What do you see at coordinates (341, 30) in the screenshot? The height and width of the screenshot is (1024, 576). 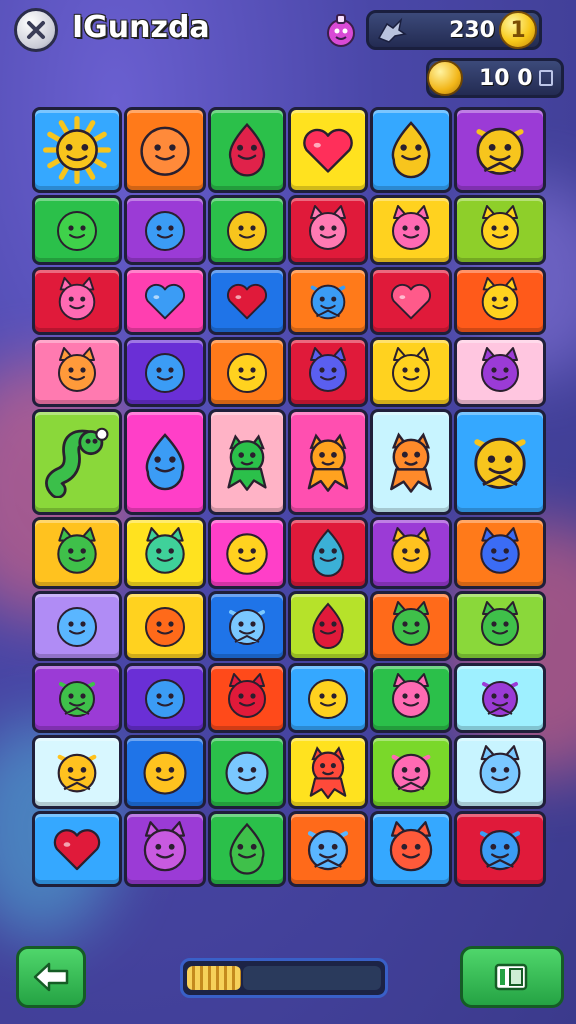 I see `potion-icon` at bounding box center [341, 30].